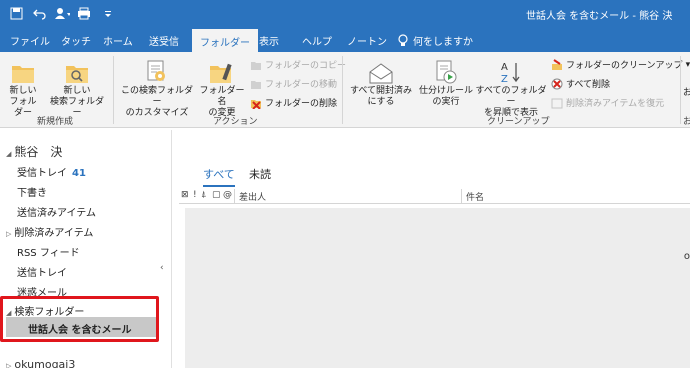 Image resolution: width=690 pixels, height=368 pixels. I want to click on clipped-text: o, so click(686, 256).